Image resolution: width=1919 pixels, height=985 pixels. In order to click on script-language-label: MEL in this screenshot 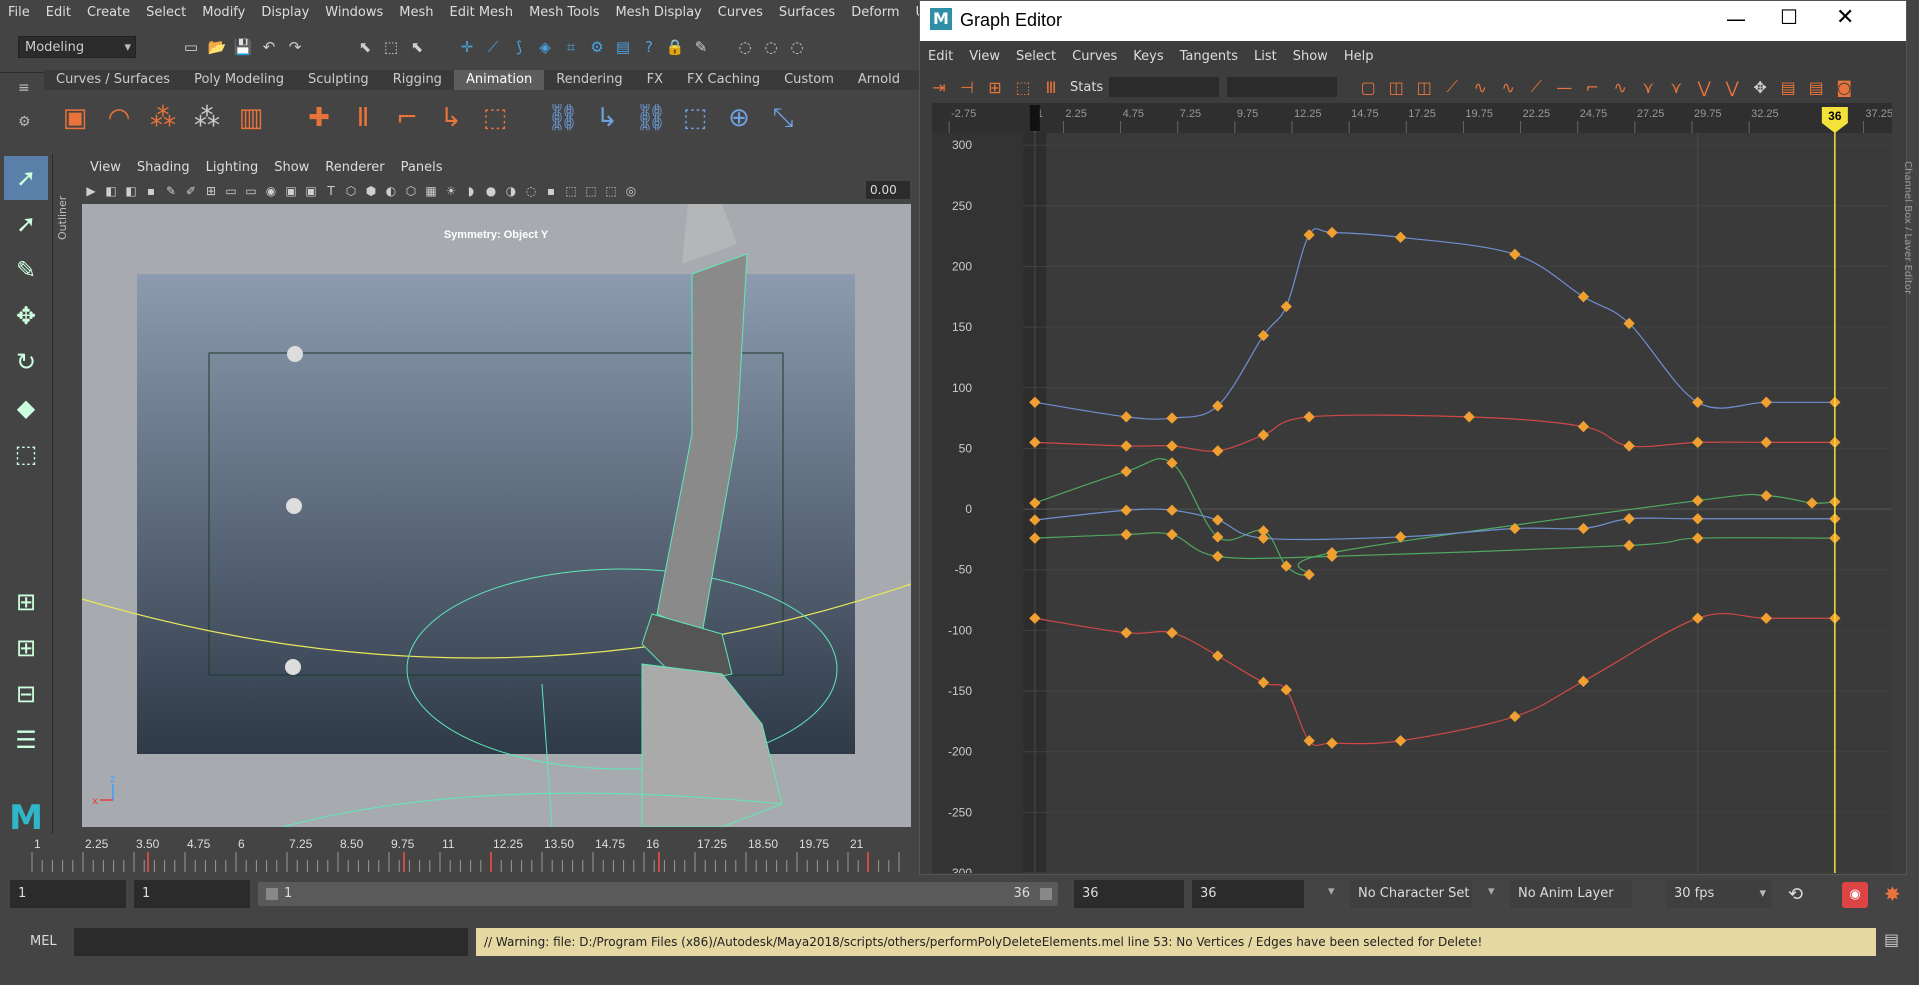, I will do `click(50, 942)`.